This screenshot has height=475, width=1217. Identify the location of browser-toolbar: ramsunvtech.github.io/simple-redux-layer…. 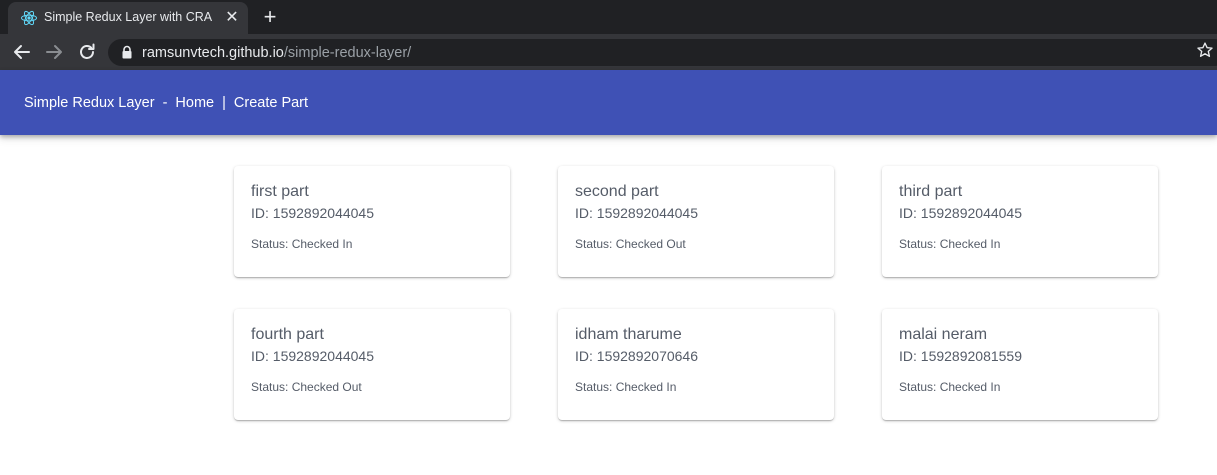
(608, 52).